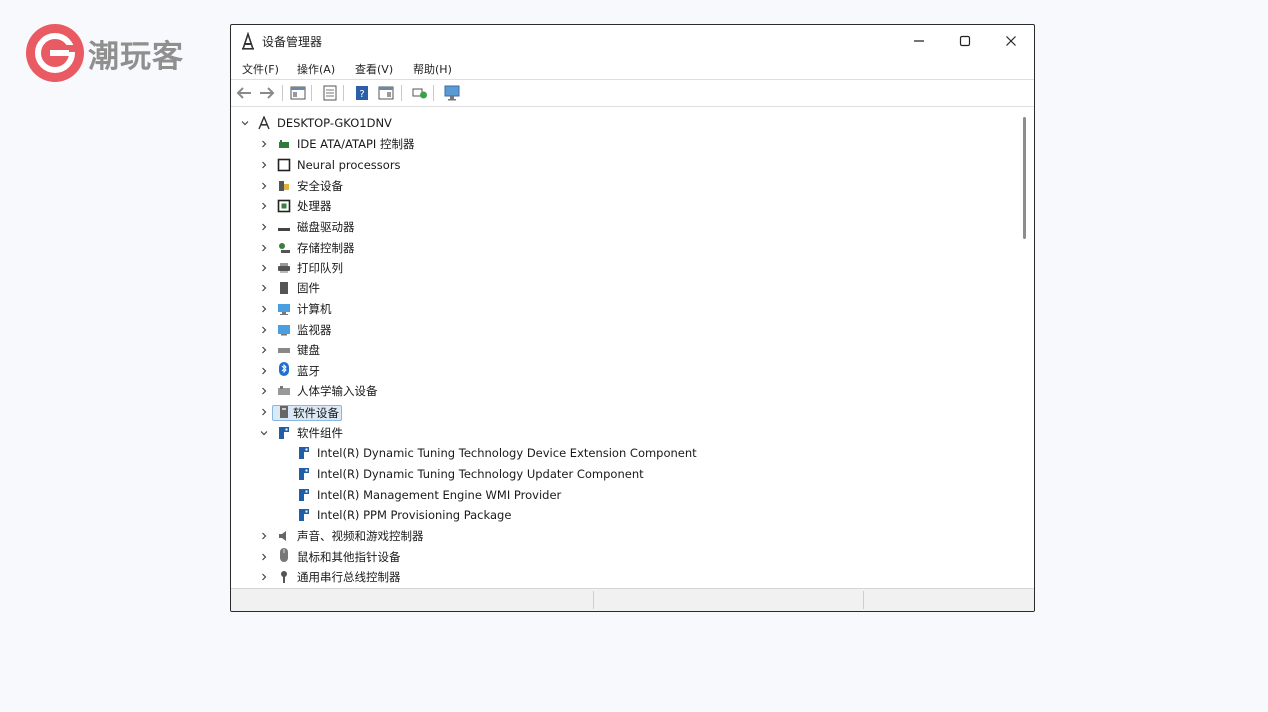 The image size is (1268, 712). I want to click on tree-item-storage-controllers: 存储控制器, so click(624, 248).